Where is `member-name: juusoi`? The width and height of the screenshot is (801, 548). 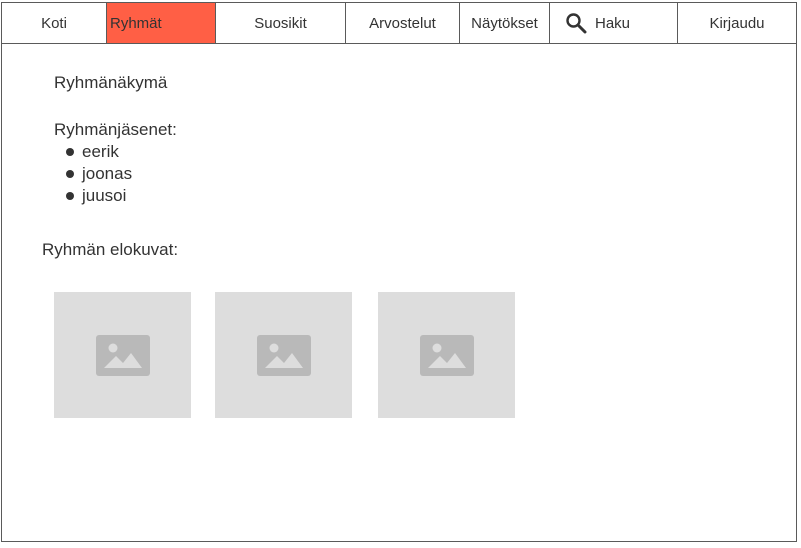
member-name: juusoi is located at coordinates (104, 195).